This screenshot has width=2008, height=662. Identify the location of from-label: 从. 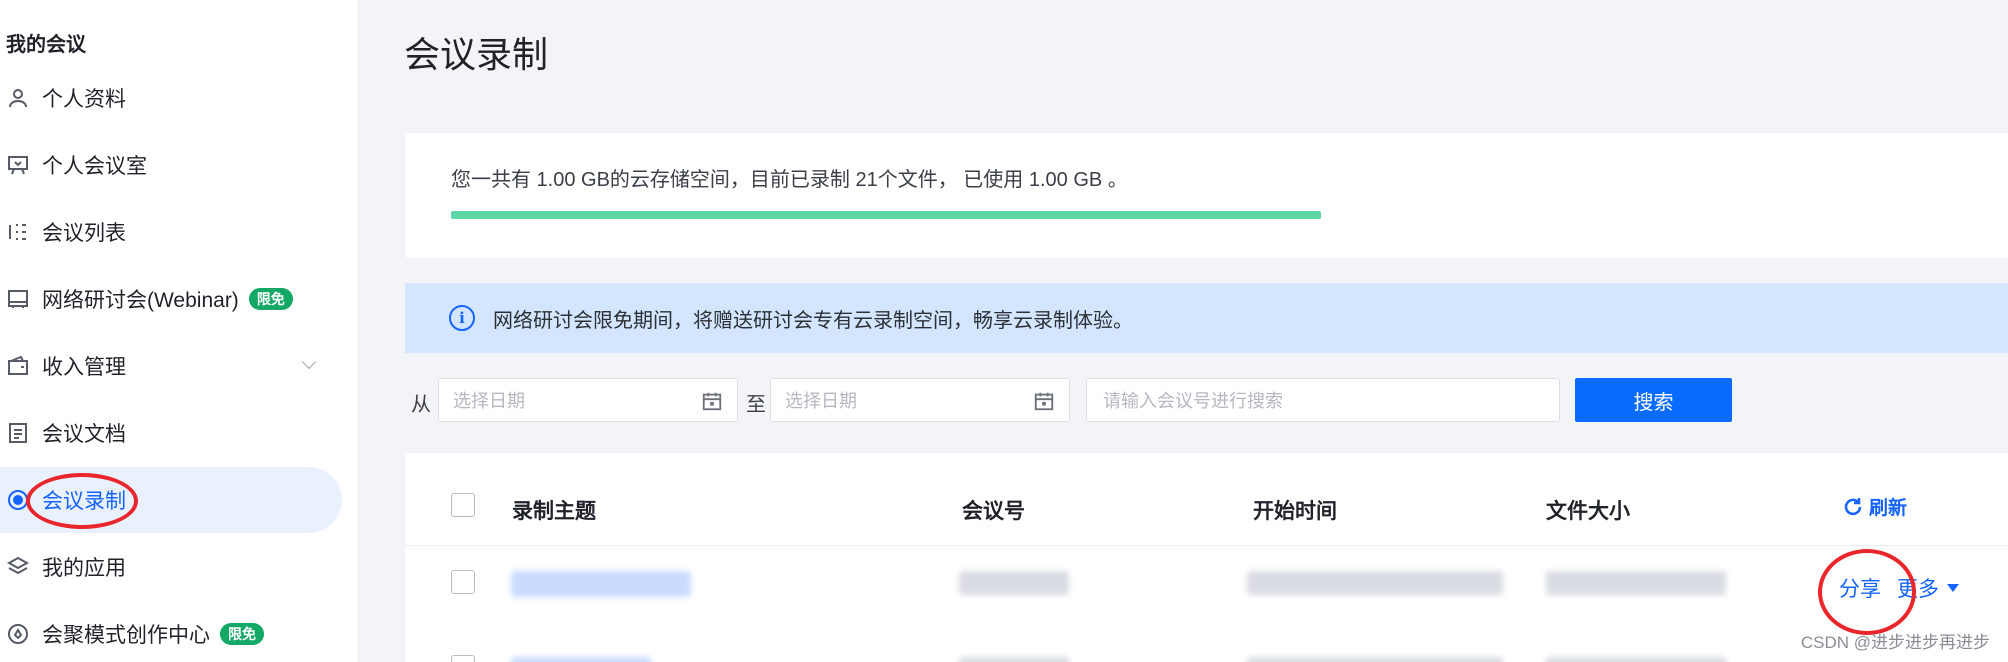
(421, 405).